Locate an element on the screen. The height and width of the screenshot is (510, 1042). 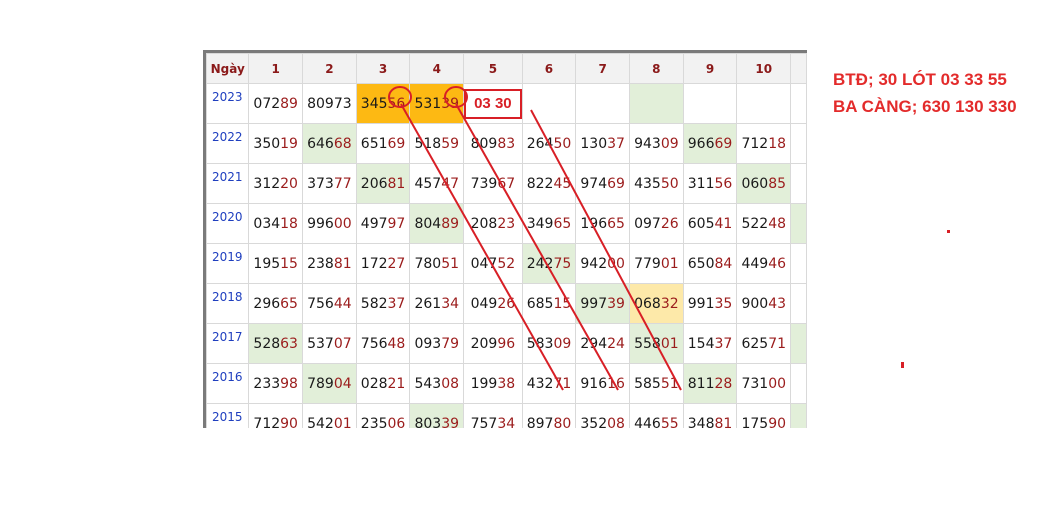
header-edge is located at coordinates (798, 68).